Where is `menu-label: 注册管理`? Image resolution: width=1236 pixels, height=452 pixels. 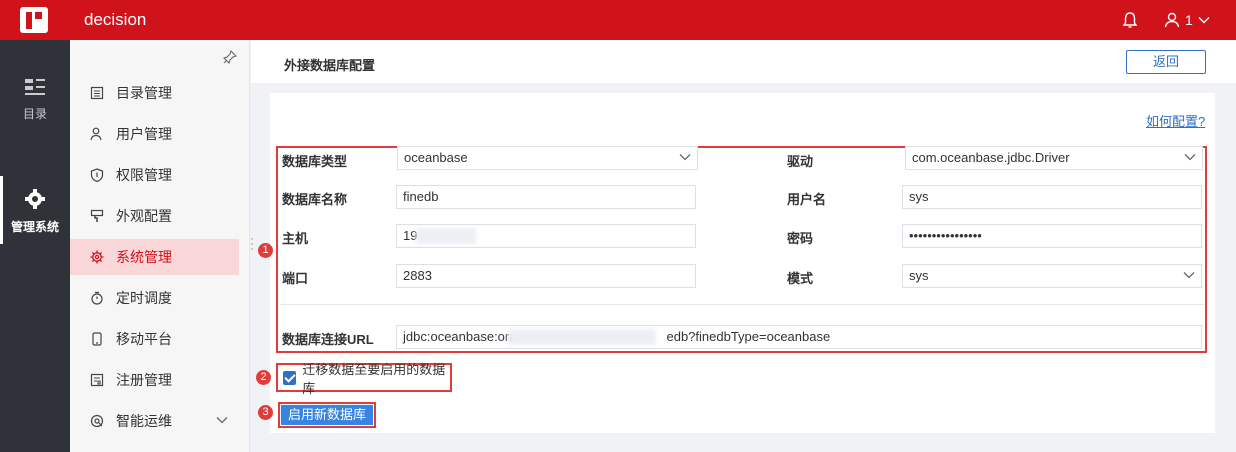 menu-label: 注册管理 is located at coordinates (144, 380).